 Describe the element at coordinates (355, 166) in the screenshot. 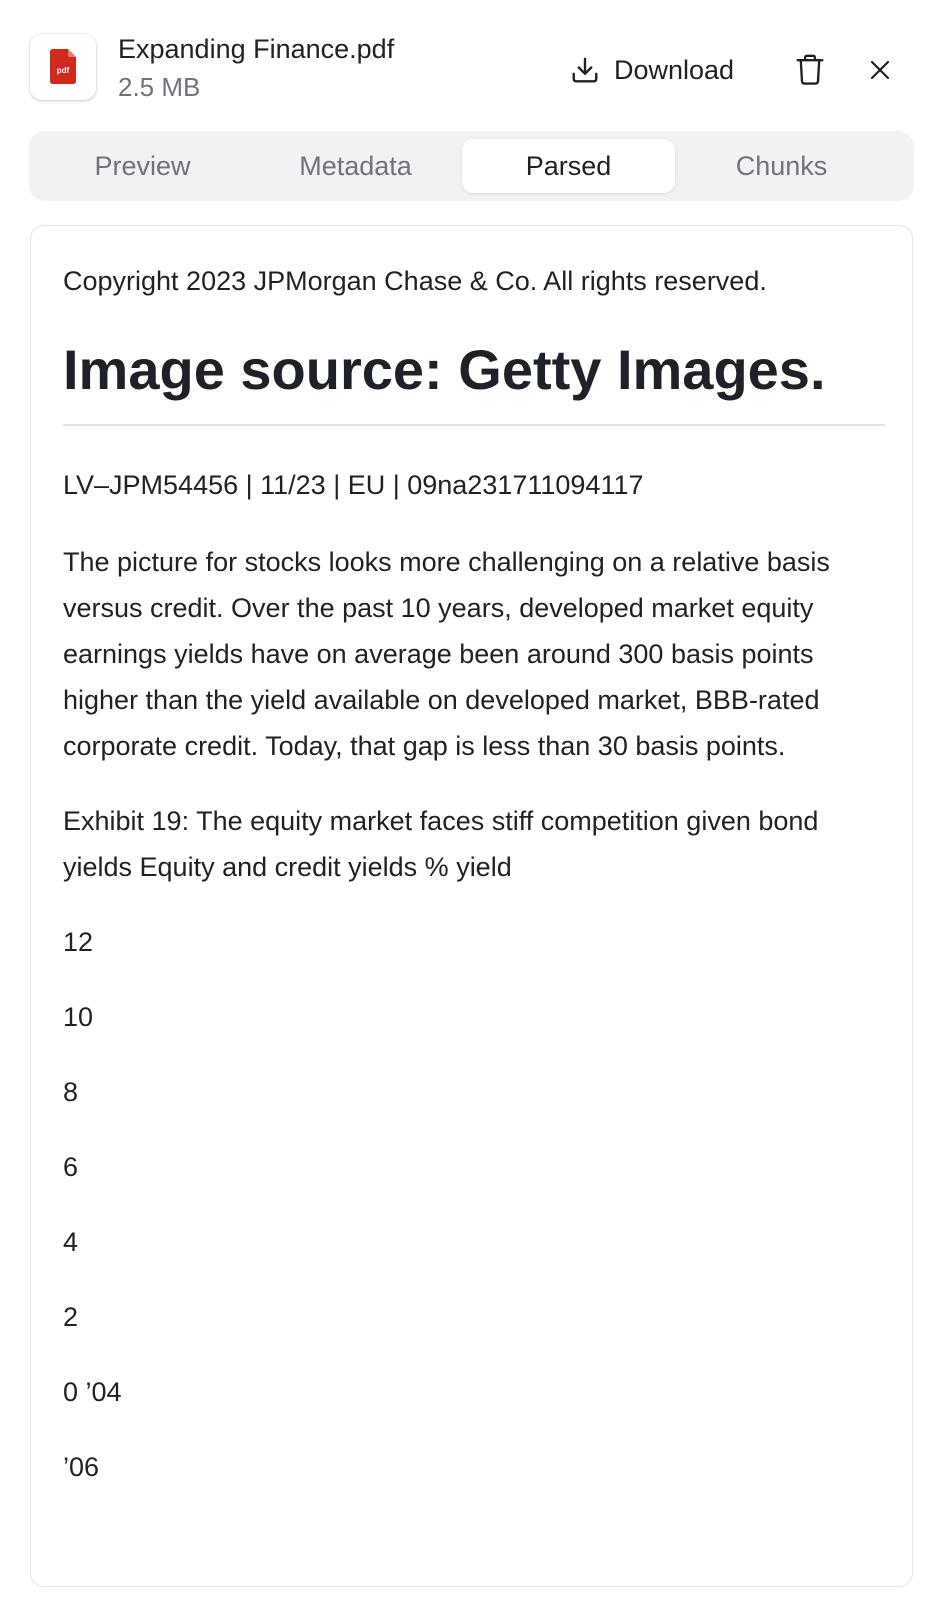

I see `tab-metadata: Metadata` at that location.